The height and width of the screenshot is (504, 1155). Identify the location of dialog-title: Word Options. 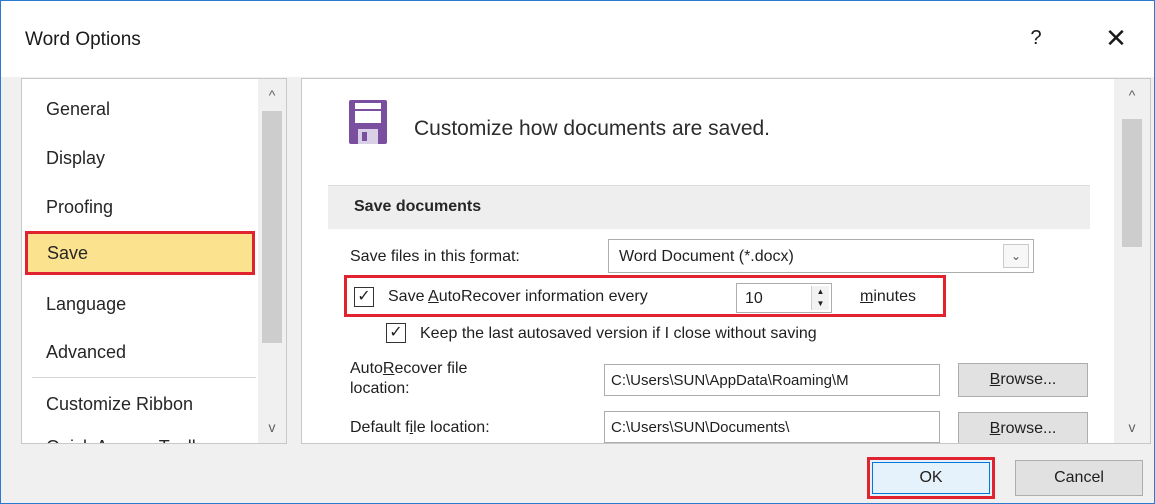
(83, 39).